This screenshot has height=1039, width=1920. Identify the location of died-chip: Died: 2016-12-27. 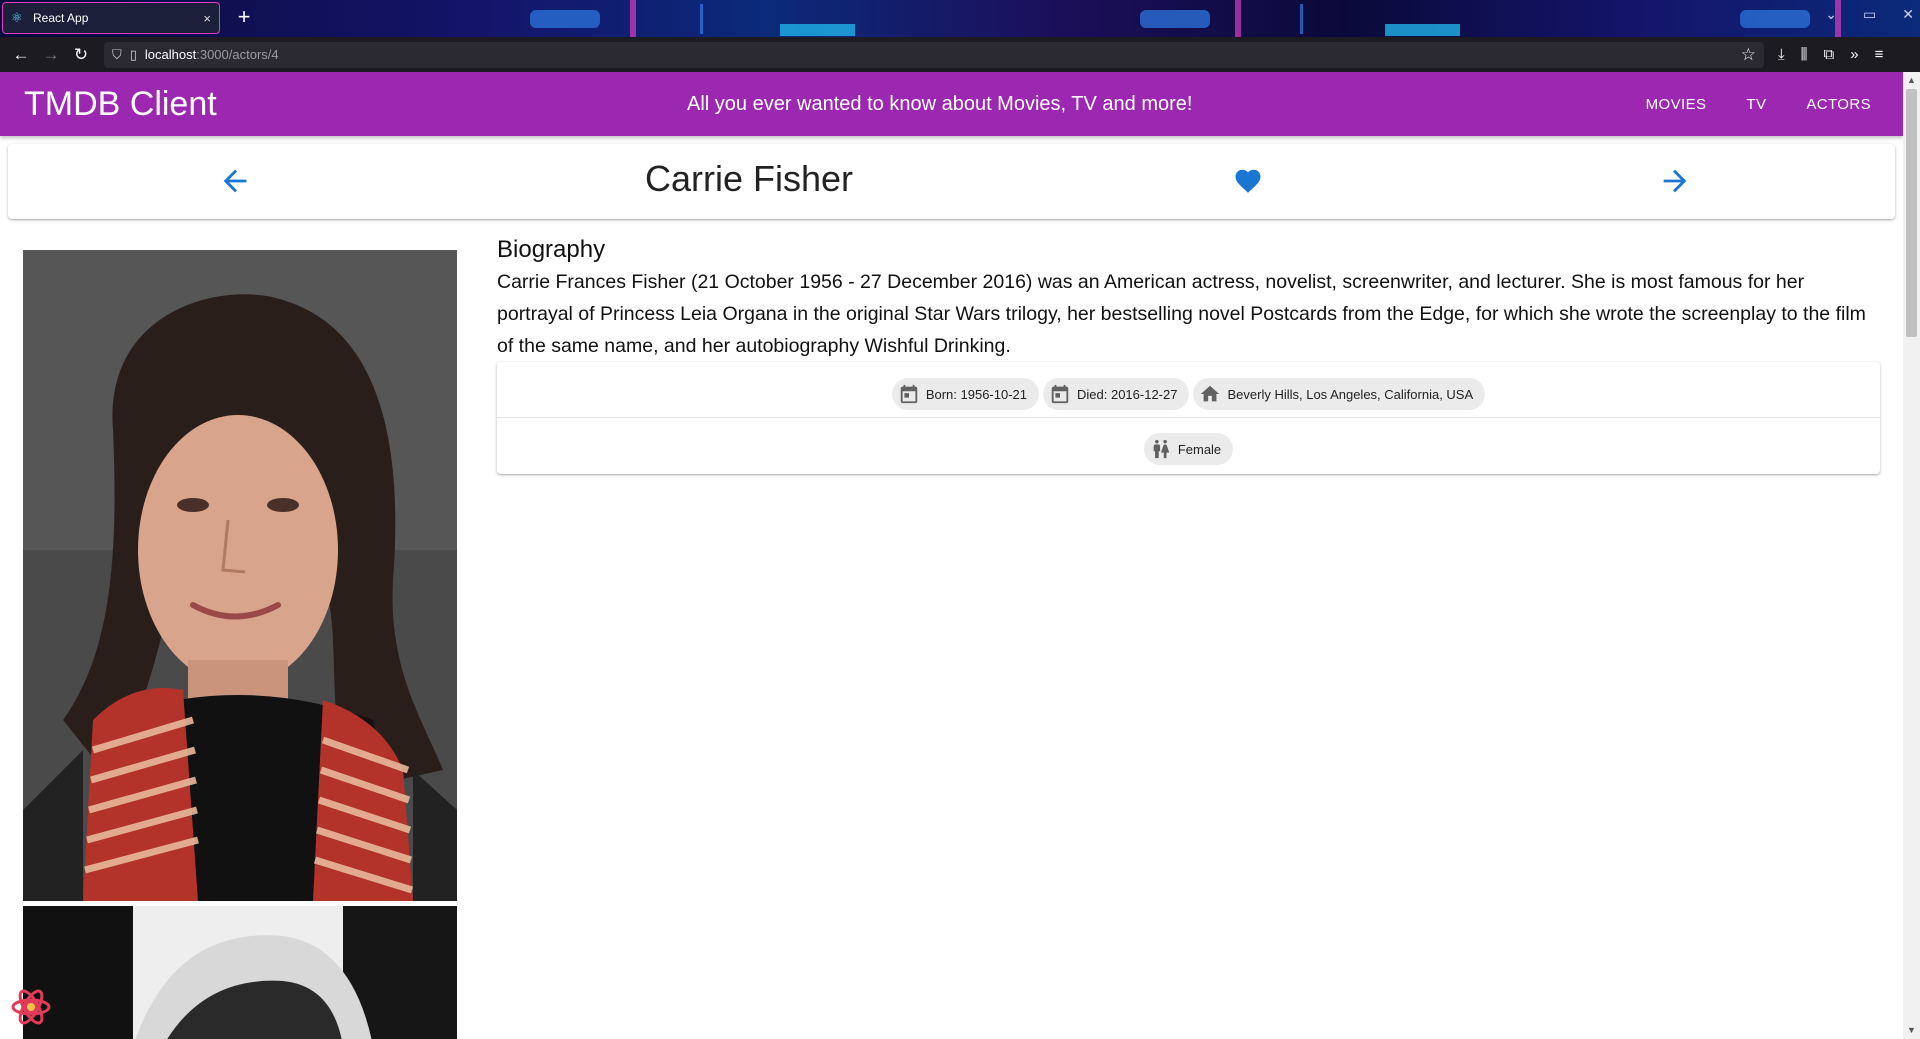
(1116, 394).